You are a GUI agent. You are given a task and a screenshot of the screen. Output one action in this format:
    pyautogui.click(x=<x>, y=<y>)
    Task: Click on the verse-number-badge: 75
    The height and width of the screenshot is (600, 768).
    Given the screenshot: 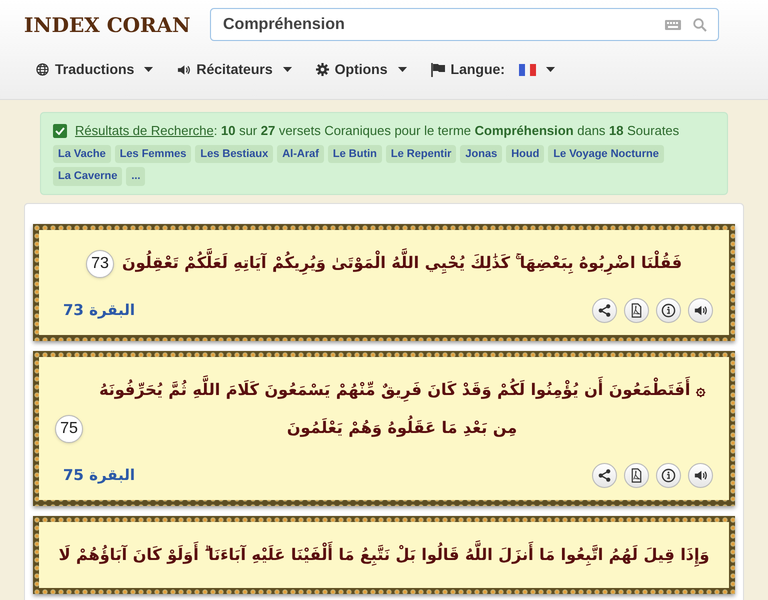 What is the action you would take?
    pyautogui.click(x=69, y=428)
    